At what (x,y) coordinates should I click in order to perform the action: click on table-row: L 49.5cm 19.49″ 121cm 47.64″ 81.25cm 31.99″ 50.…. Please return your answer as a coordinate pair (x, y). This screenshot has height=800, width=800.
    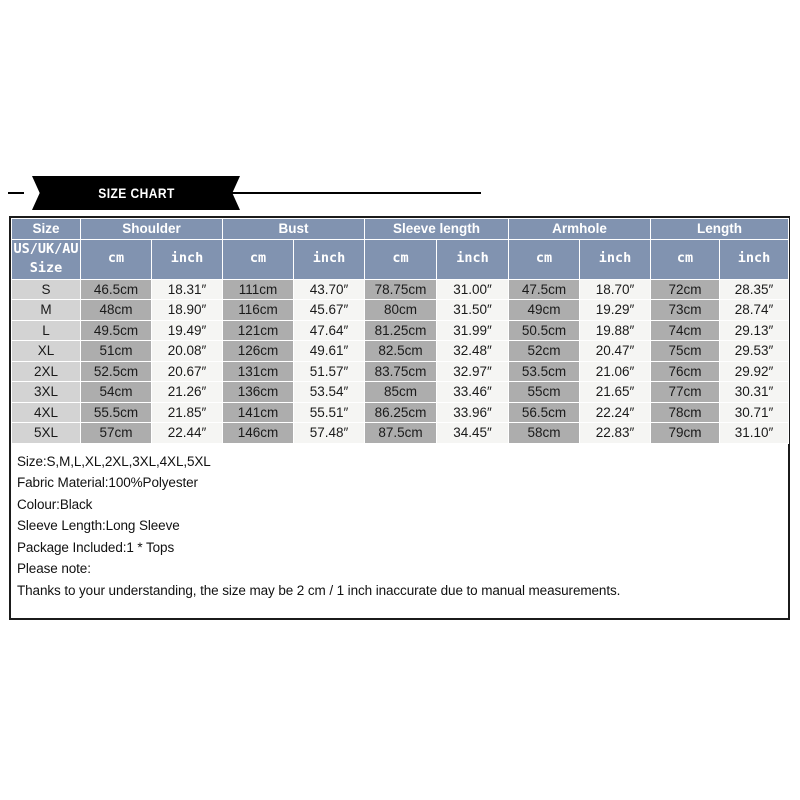
    Looking at the image, I should click on (400, 330).